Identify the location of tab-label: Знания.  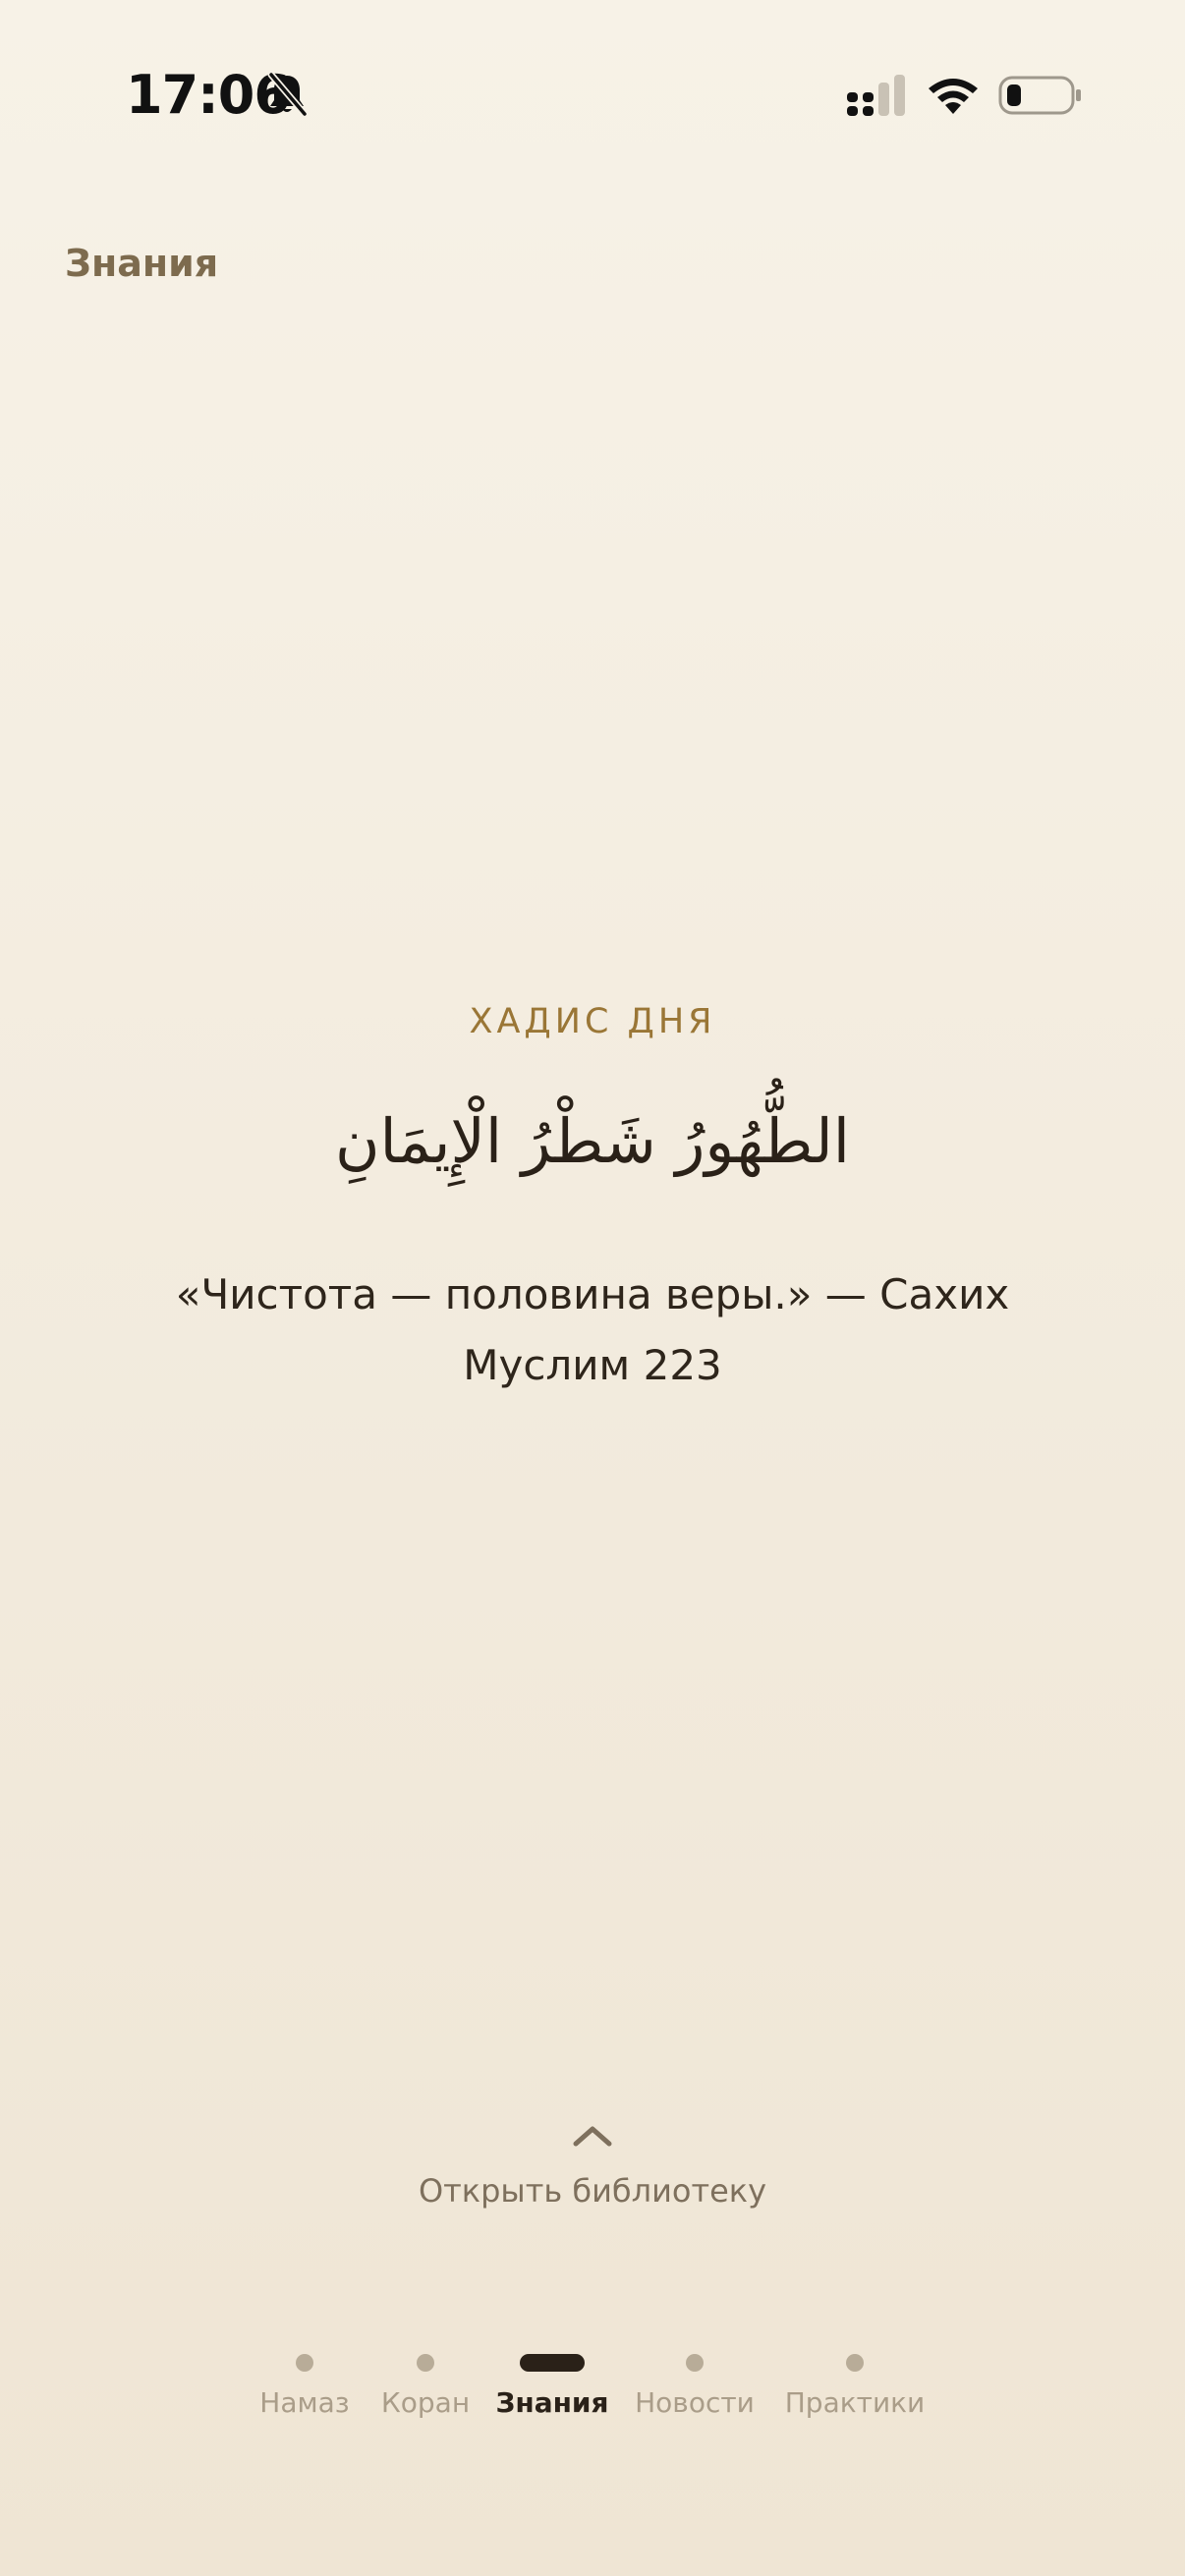
(552, 2402).